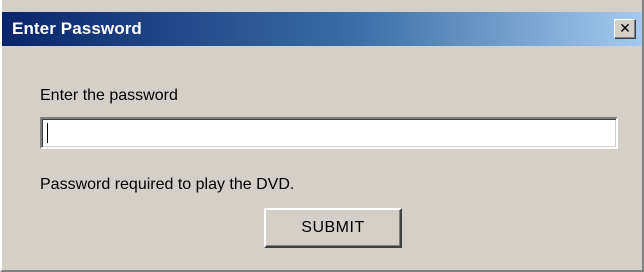 Image resolution: width=644 pixels, height=272 pixels. Describe the element at coordinates (47, 133) in the screenshot. I see `text-cursor` at that location.